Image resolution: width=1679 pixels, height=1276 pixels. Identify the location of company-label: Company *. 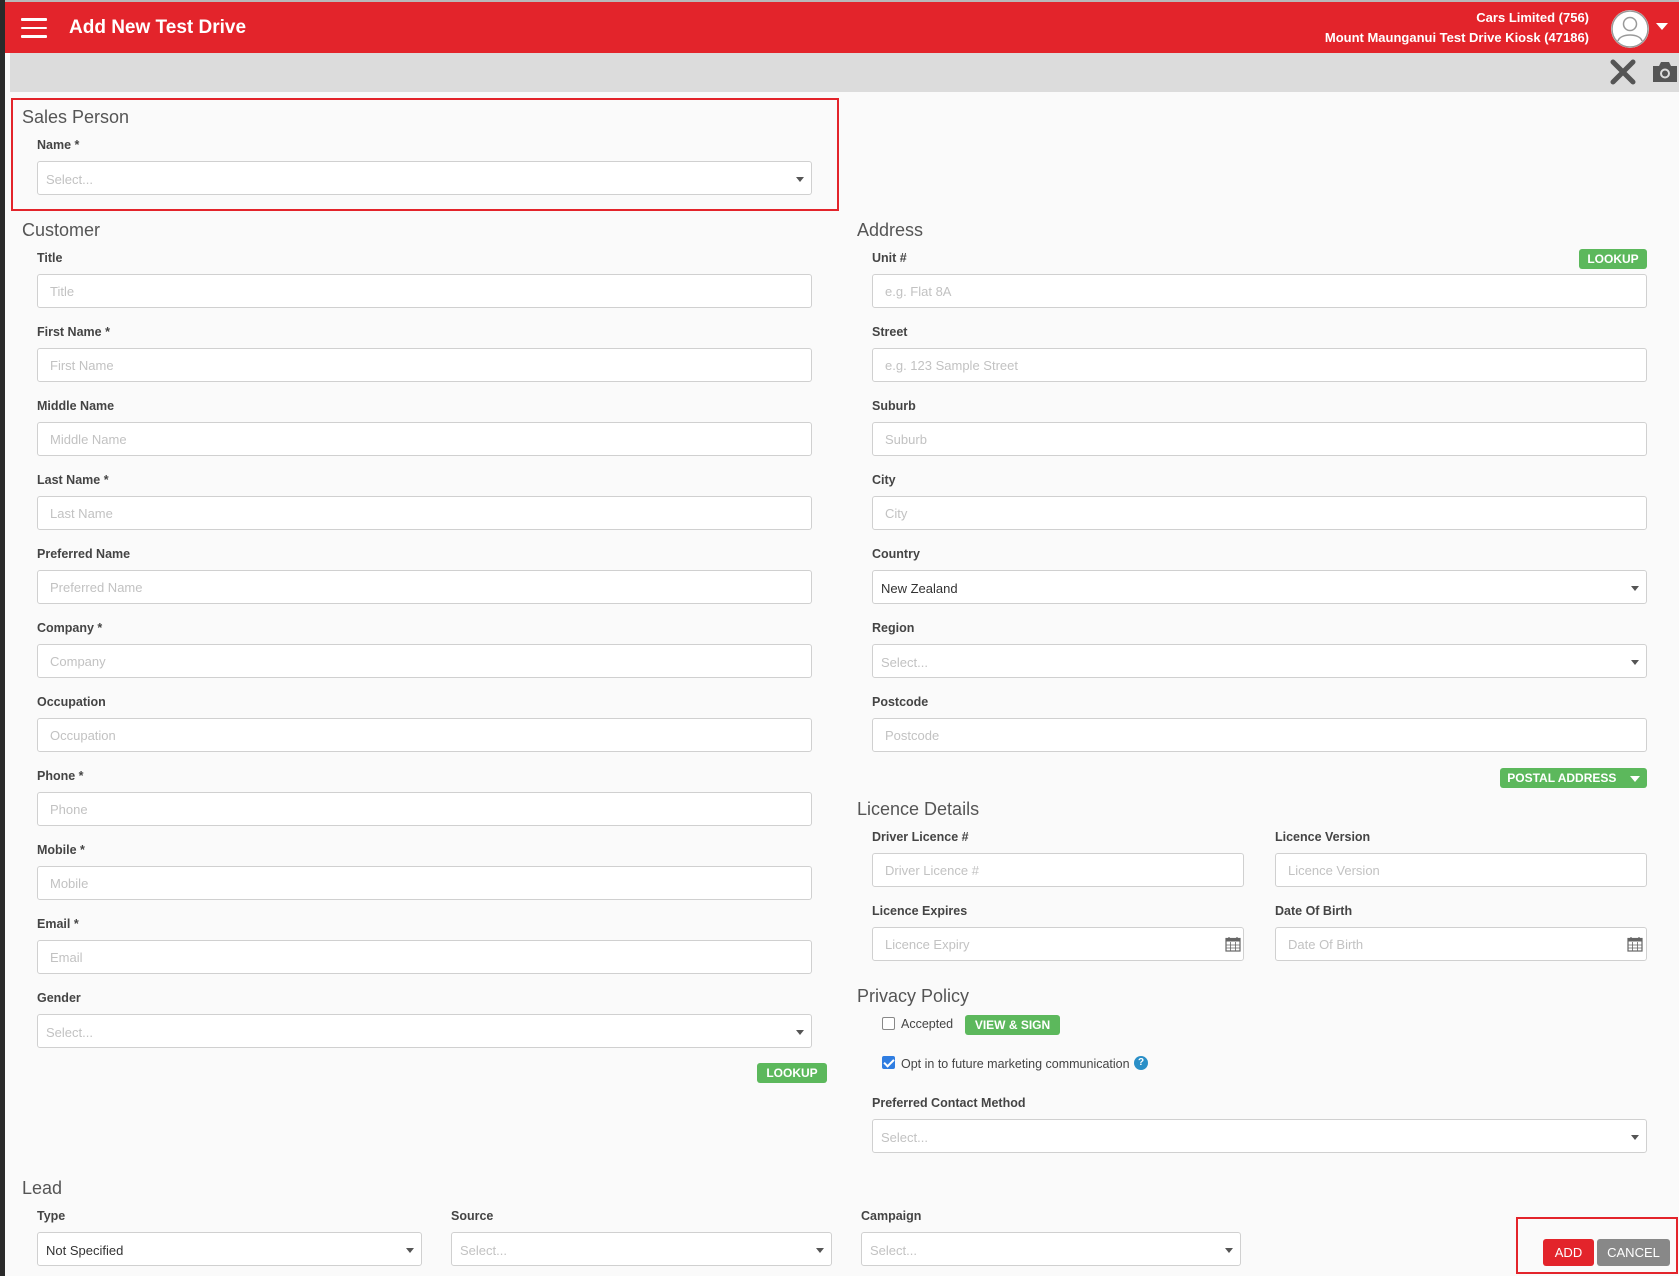
(70, 628).